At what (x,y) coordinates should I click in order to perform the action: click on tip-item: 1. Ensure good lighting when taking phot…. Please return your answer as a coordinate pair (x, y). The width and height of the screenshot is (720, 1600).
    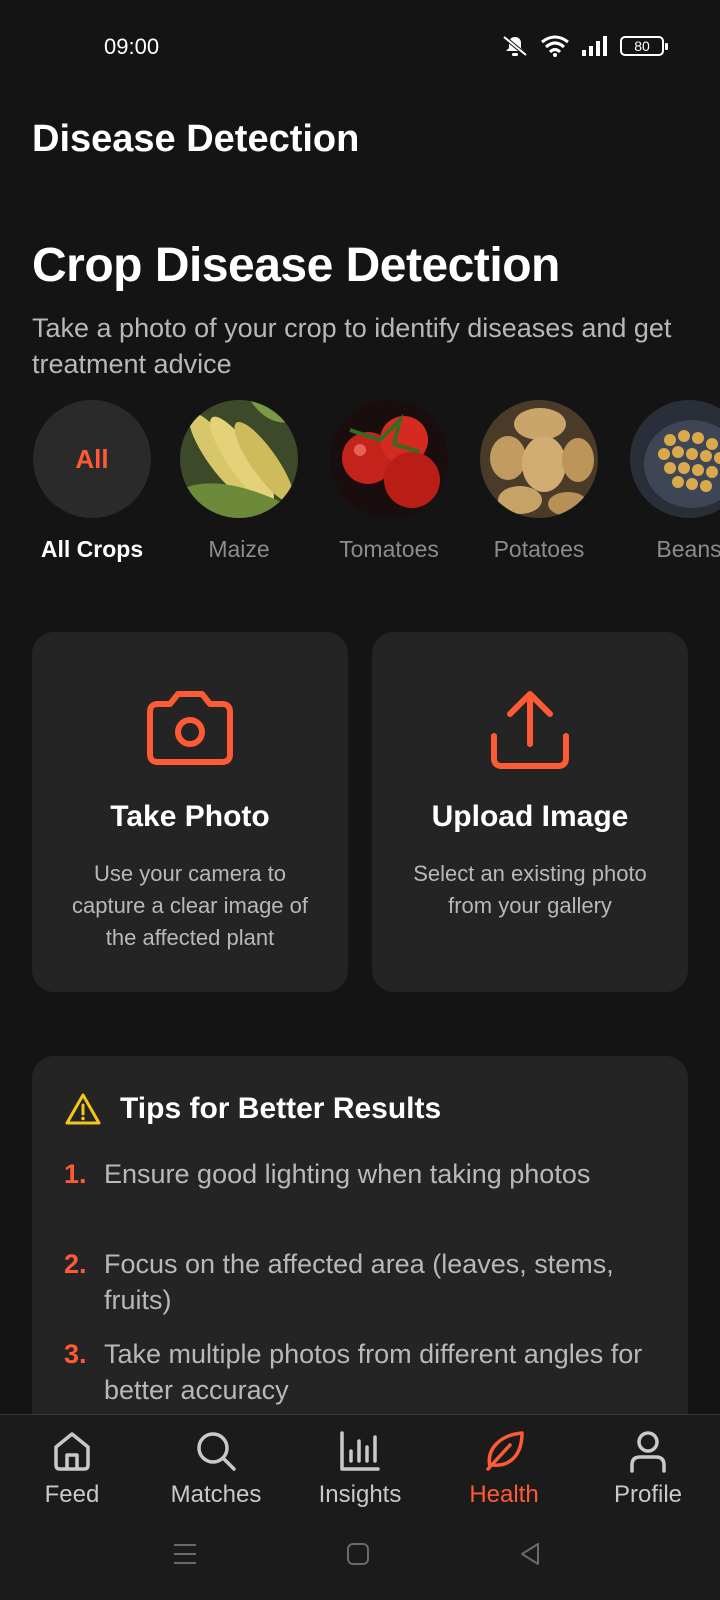
    Looking at the image, I should click on (364, 1174).